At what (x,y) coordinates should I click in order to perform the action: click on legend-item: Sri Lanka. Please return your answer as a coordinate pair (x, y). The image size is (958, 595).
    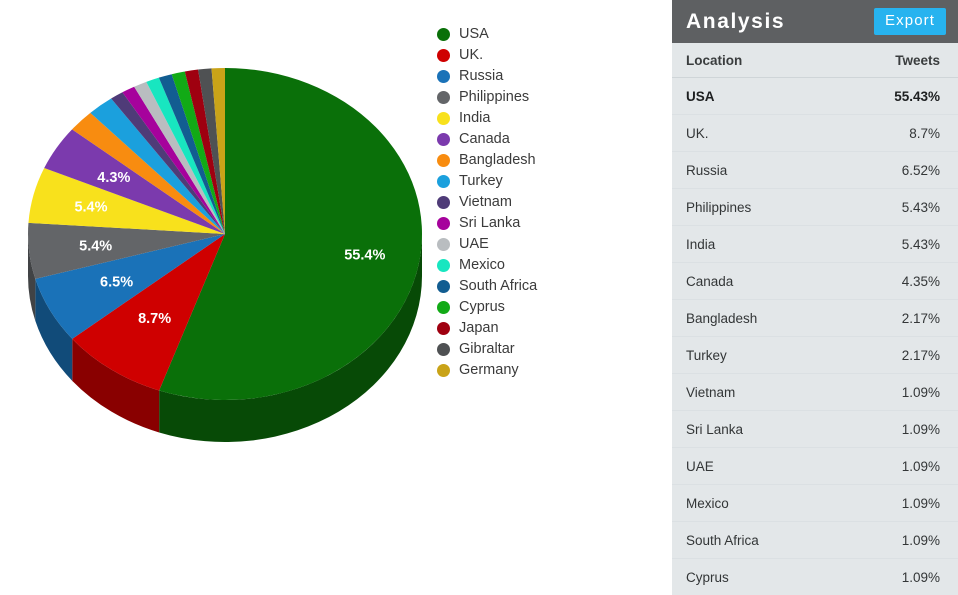
    Looking at the image, I should click on (544, 223).